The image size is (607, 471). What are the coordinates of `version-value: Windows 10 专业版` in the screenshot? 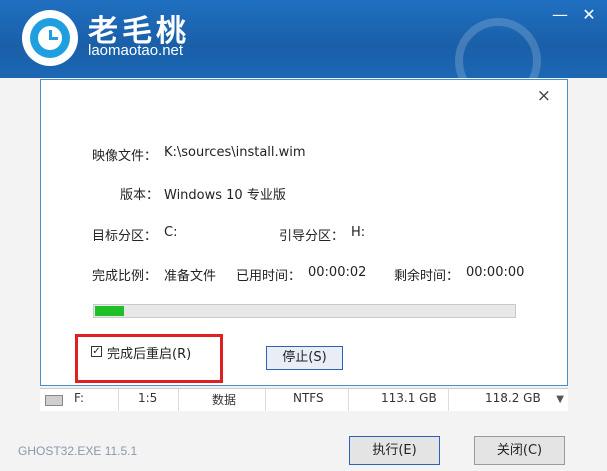 It's located at (225, 195).